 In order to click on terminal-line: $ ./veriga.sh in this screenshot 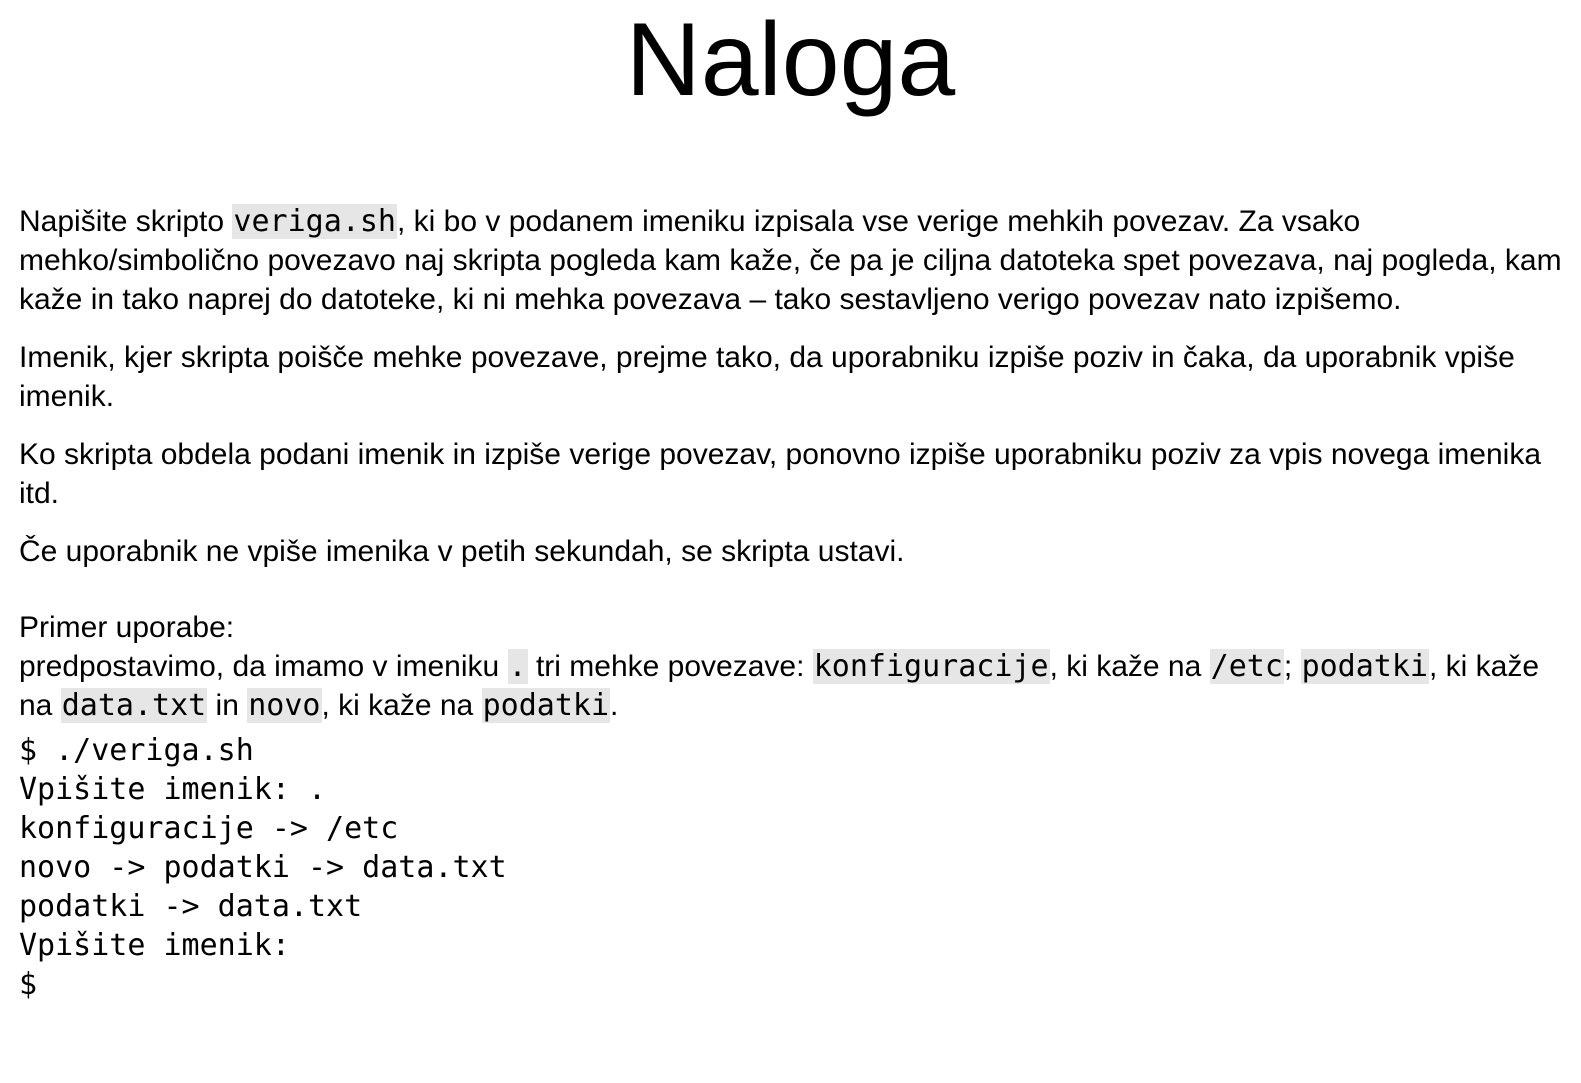, I will do `click(136, 750)`.